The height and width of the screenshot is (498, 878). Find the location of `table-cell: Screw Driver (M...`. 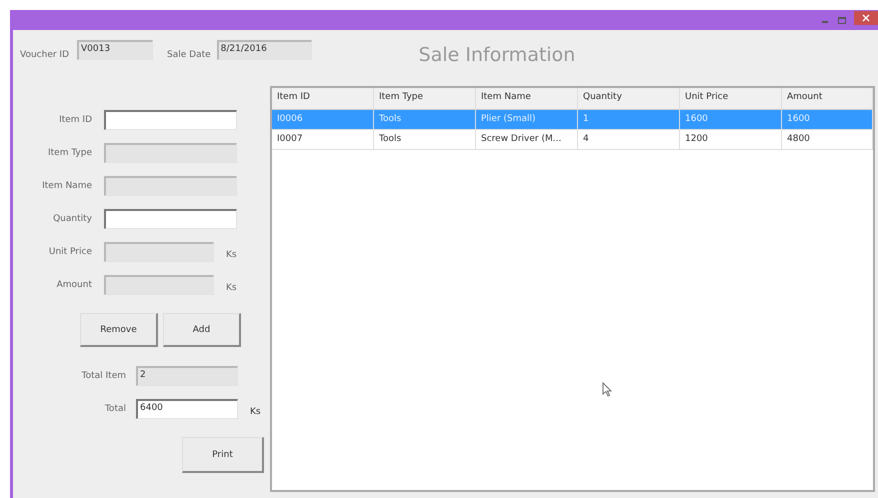

table-cell: Screw Driver (M... is located at coordinates (527, 140).